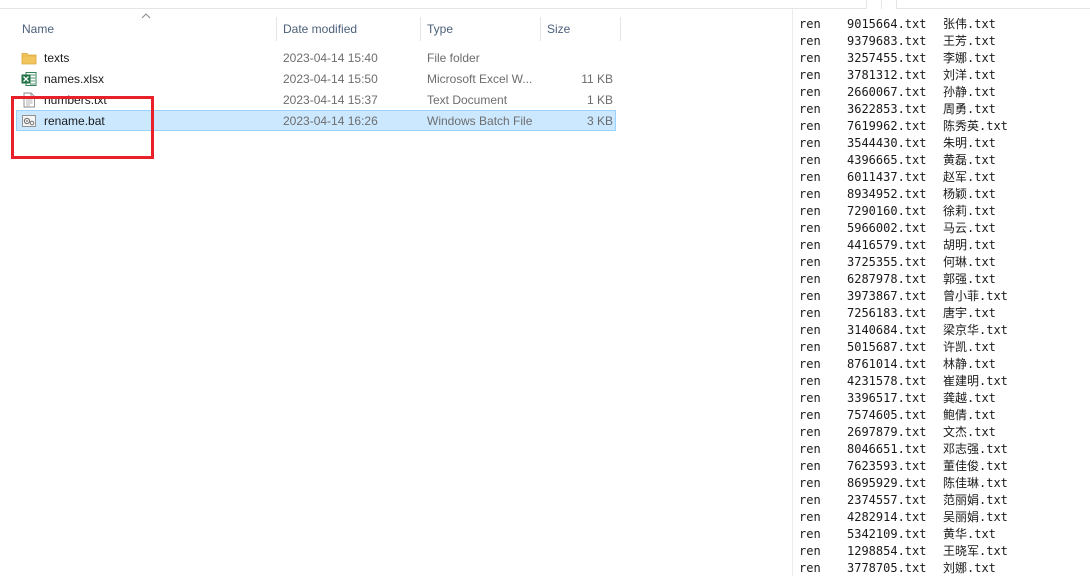 The height and width of the screenshot is (576, 1090). I want to click on code-target-filename: 何琳.txt, so click(969, 262).